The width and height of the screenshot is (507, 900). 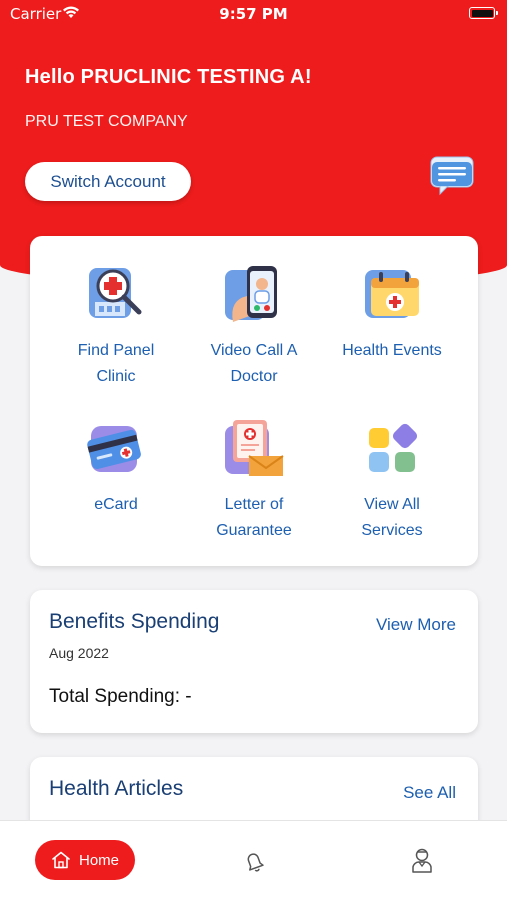 I want to click on home-icon, so click(x=61, y=860).